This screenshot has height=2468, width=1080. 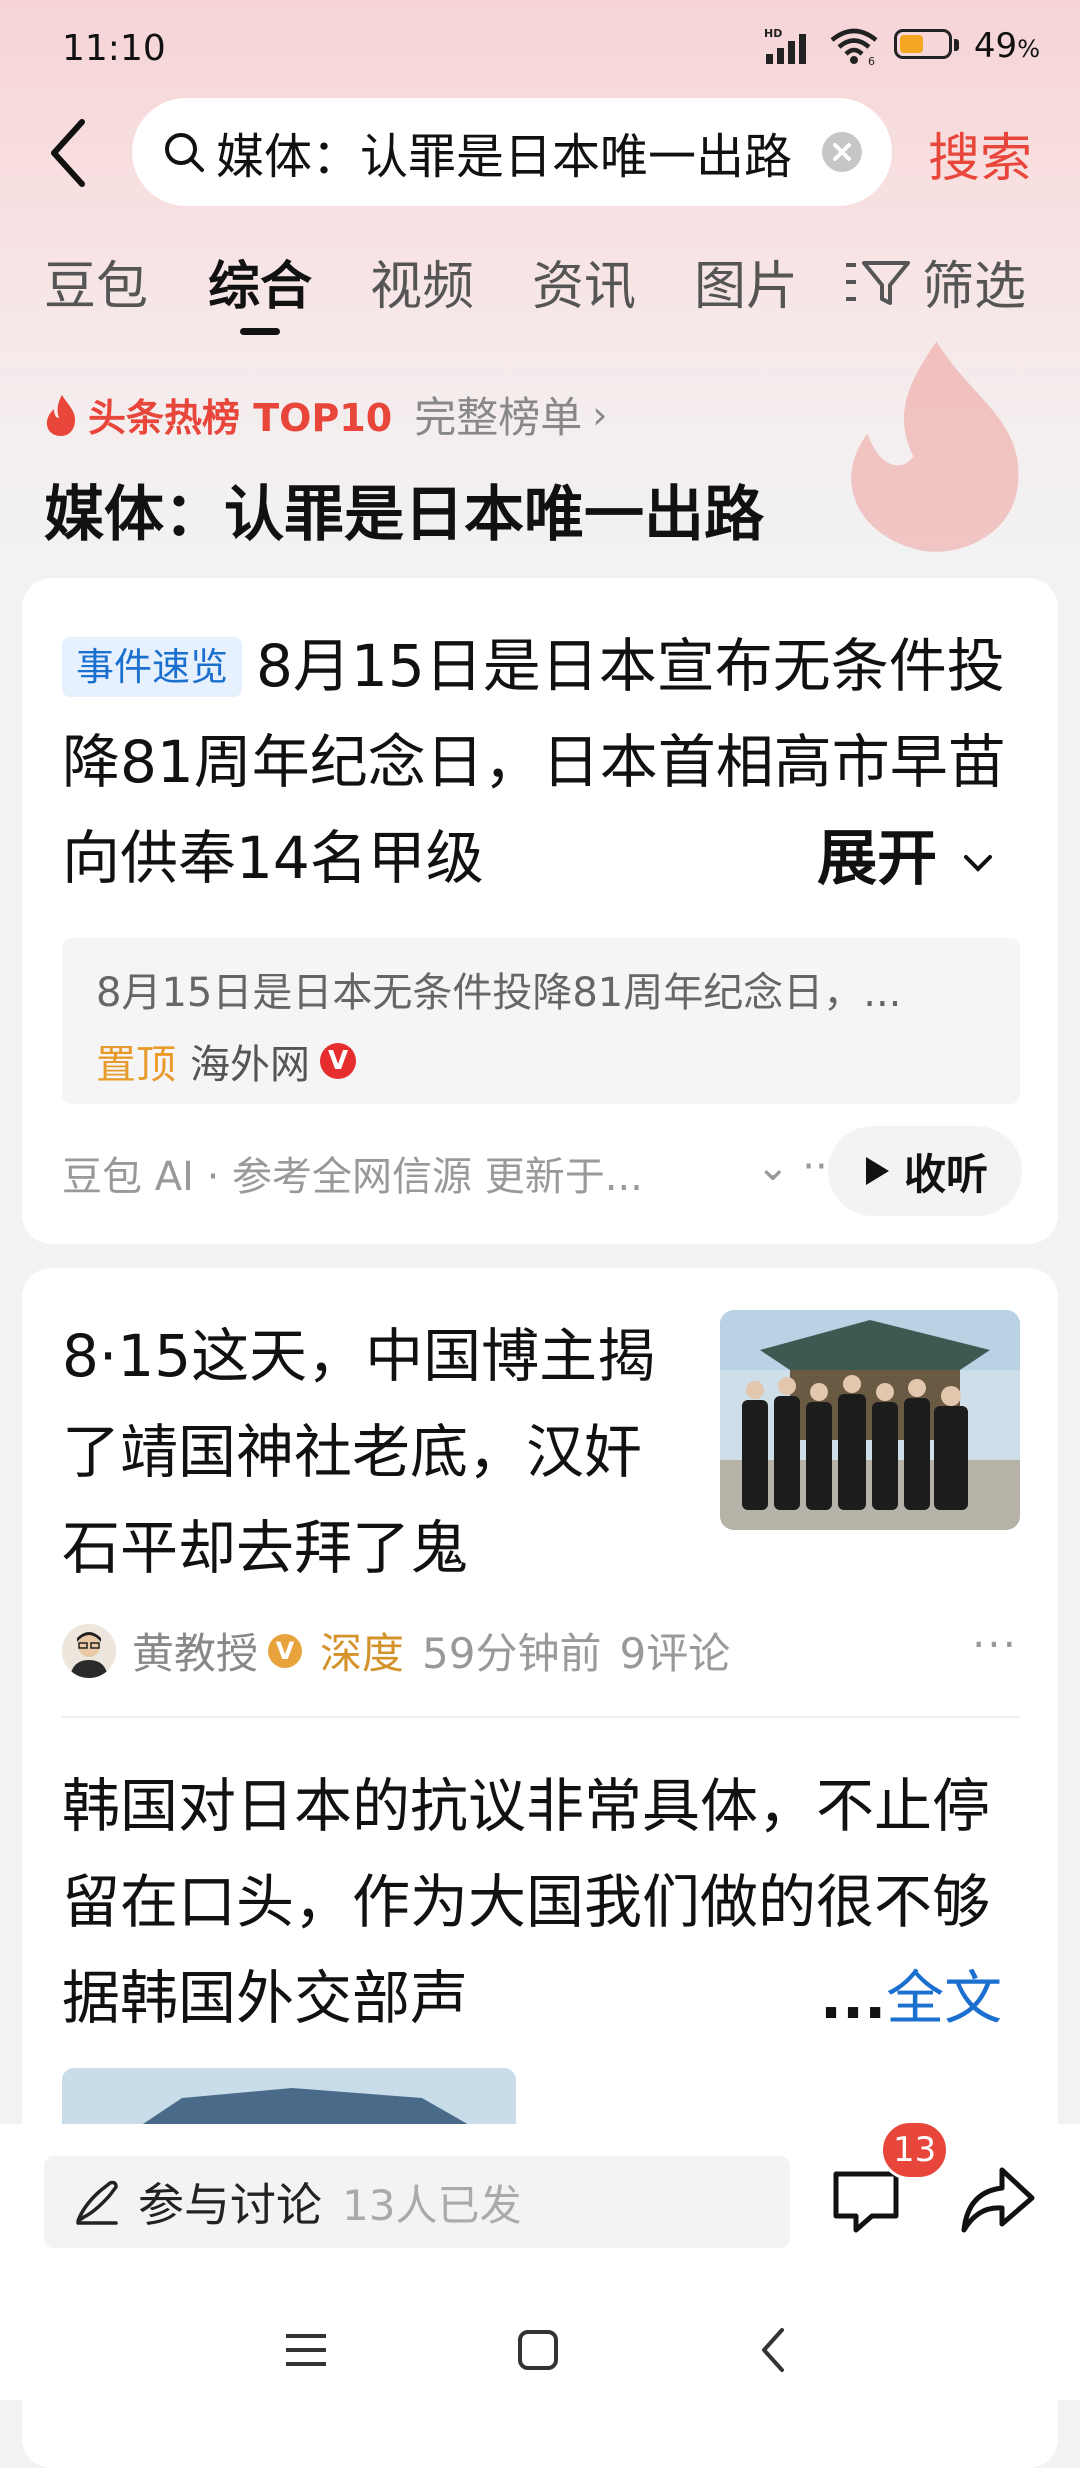 I want to click on comment-count: 9评论, so click(x=675, y=1653).